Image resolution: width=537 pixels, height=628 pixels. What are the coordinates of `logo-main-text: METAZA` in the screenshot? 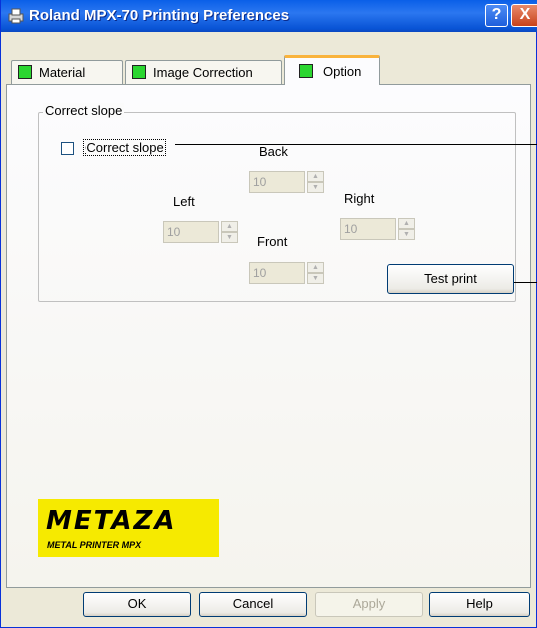 It's located at (111, 521).